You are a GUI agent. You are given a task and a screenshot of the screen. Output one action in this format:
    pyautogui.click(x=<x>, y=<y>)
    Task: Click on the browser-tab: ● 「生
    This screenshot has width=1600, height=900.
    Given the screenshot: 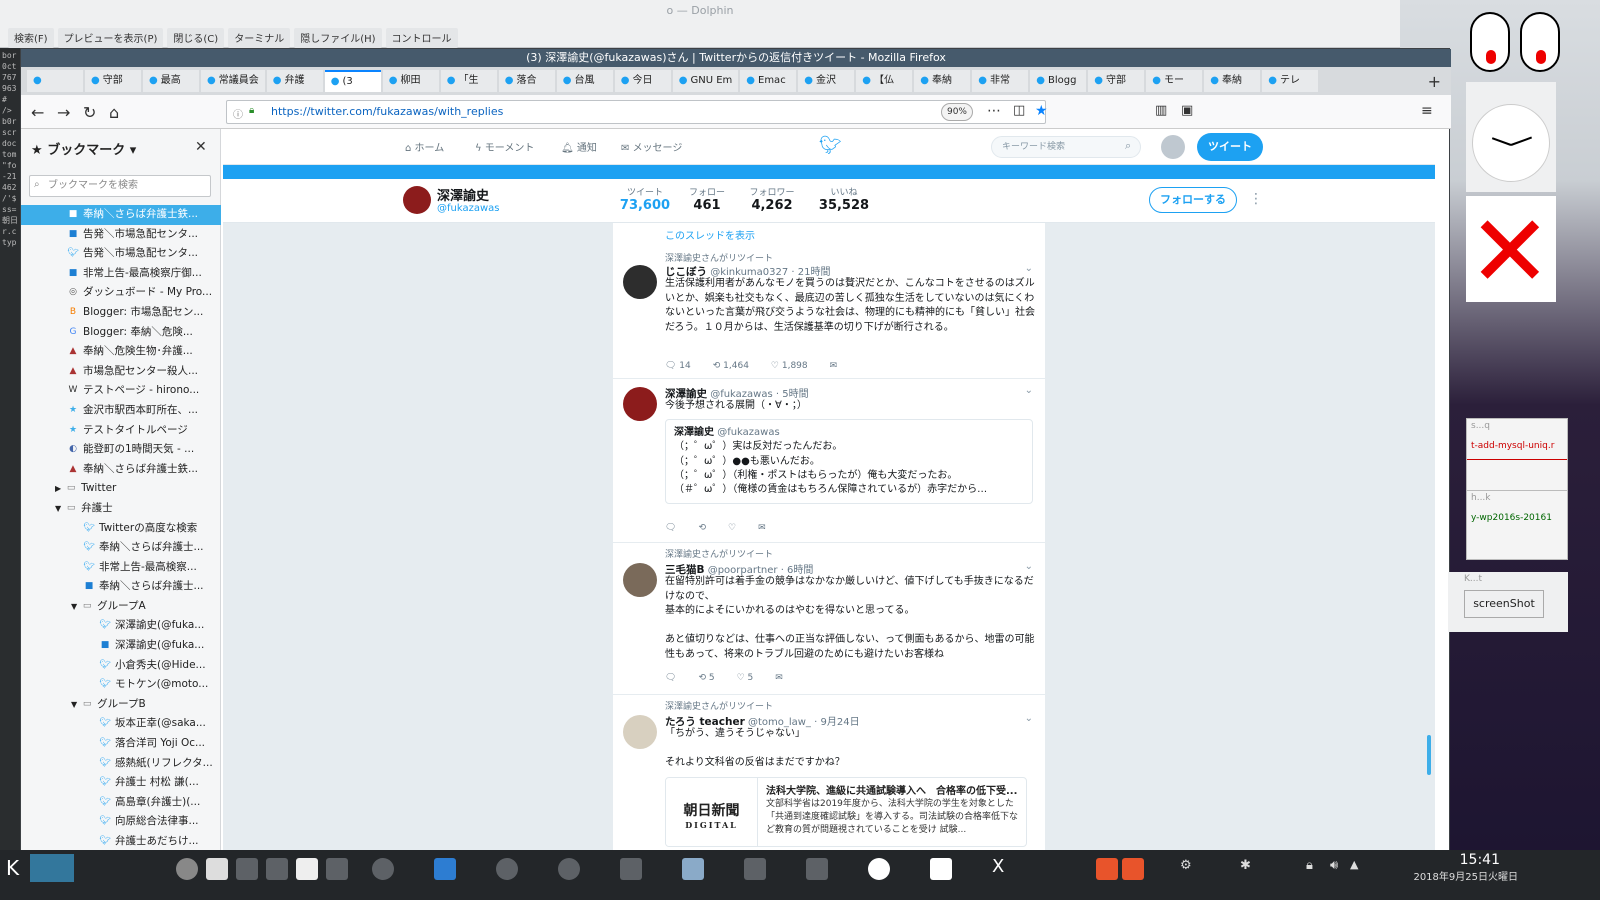 What is the action you would take?
    pyautogui.click(x=468, y=81)
    